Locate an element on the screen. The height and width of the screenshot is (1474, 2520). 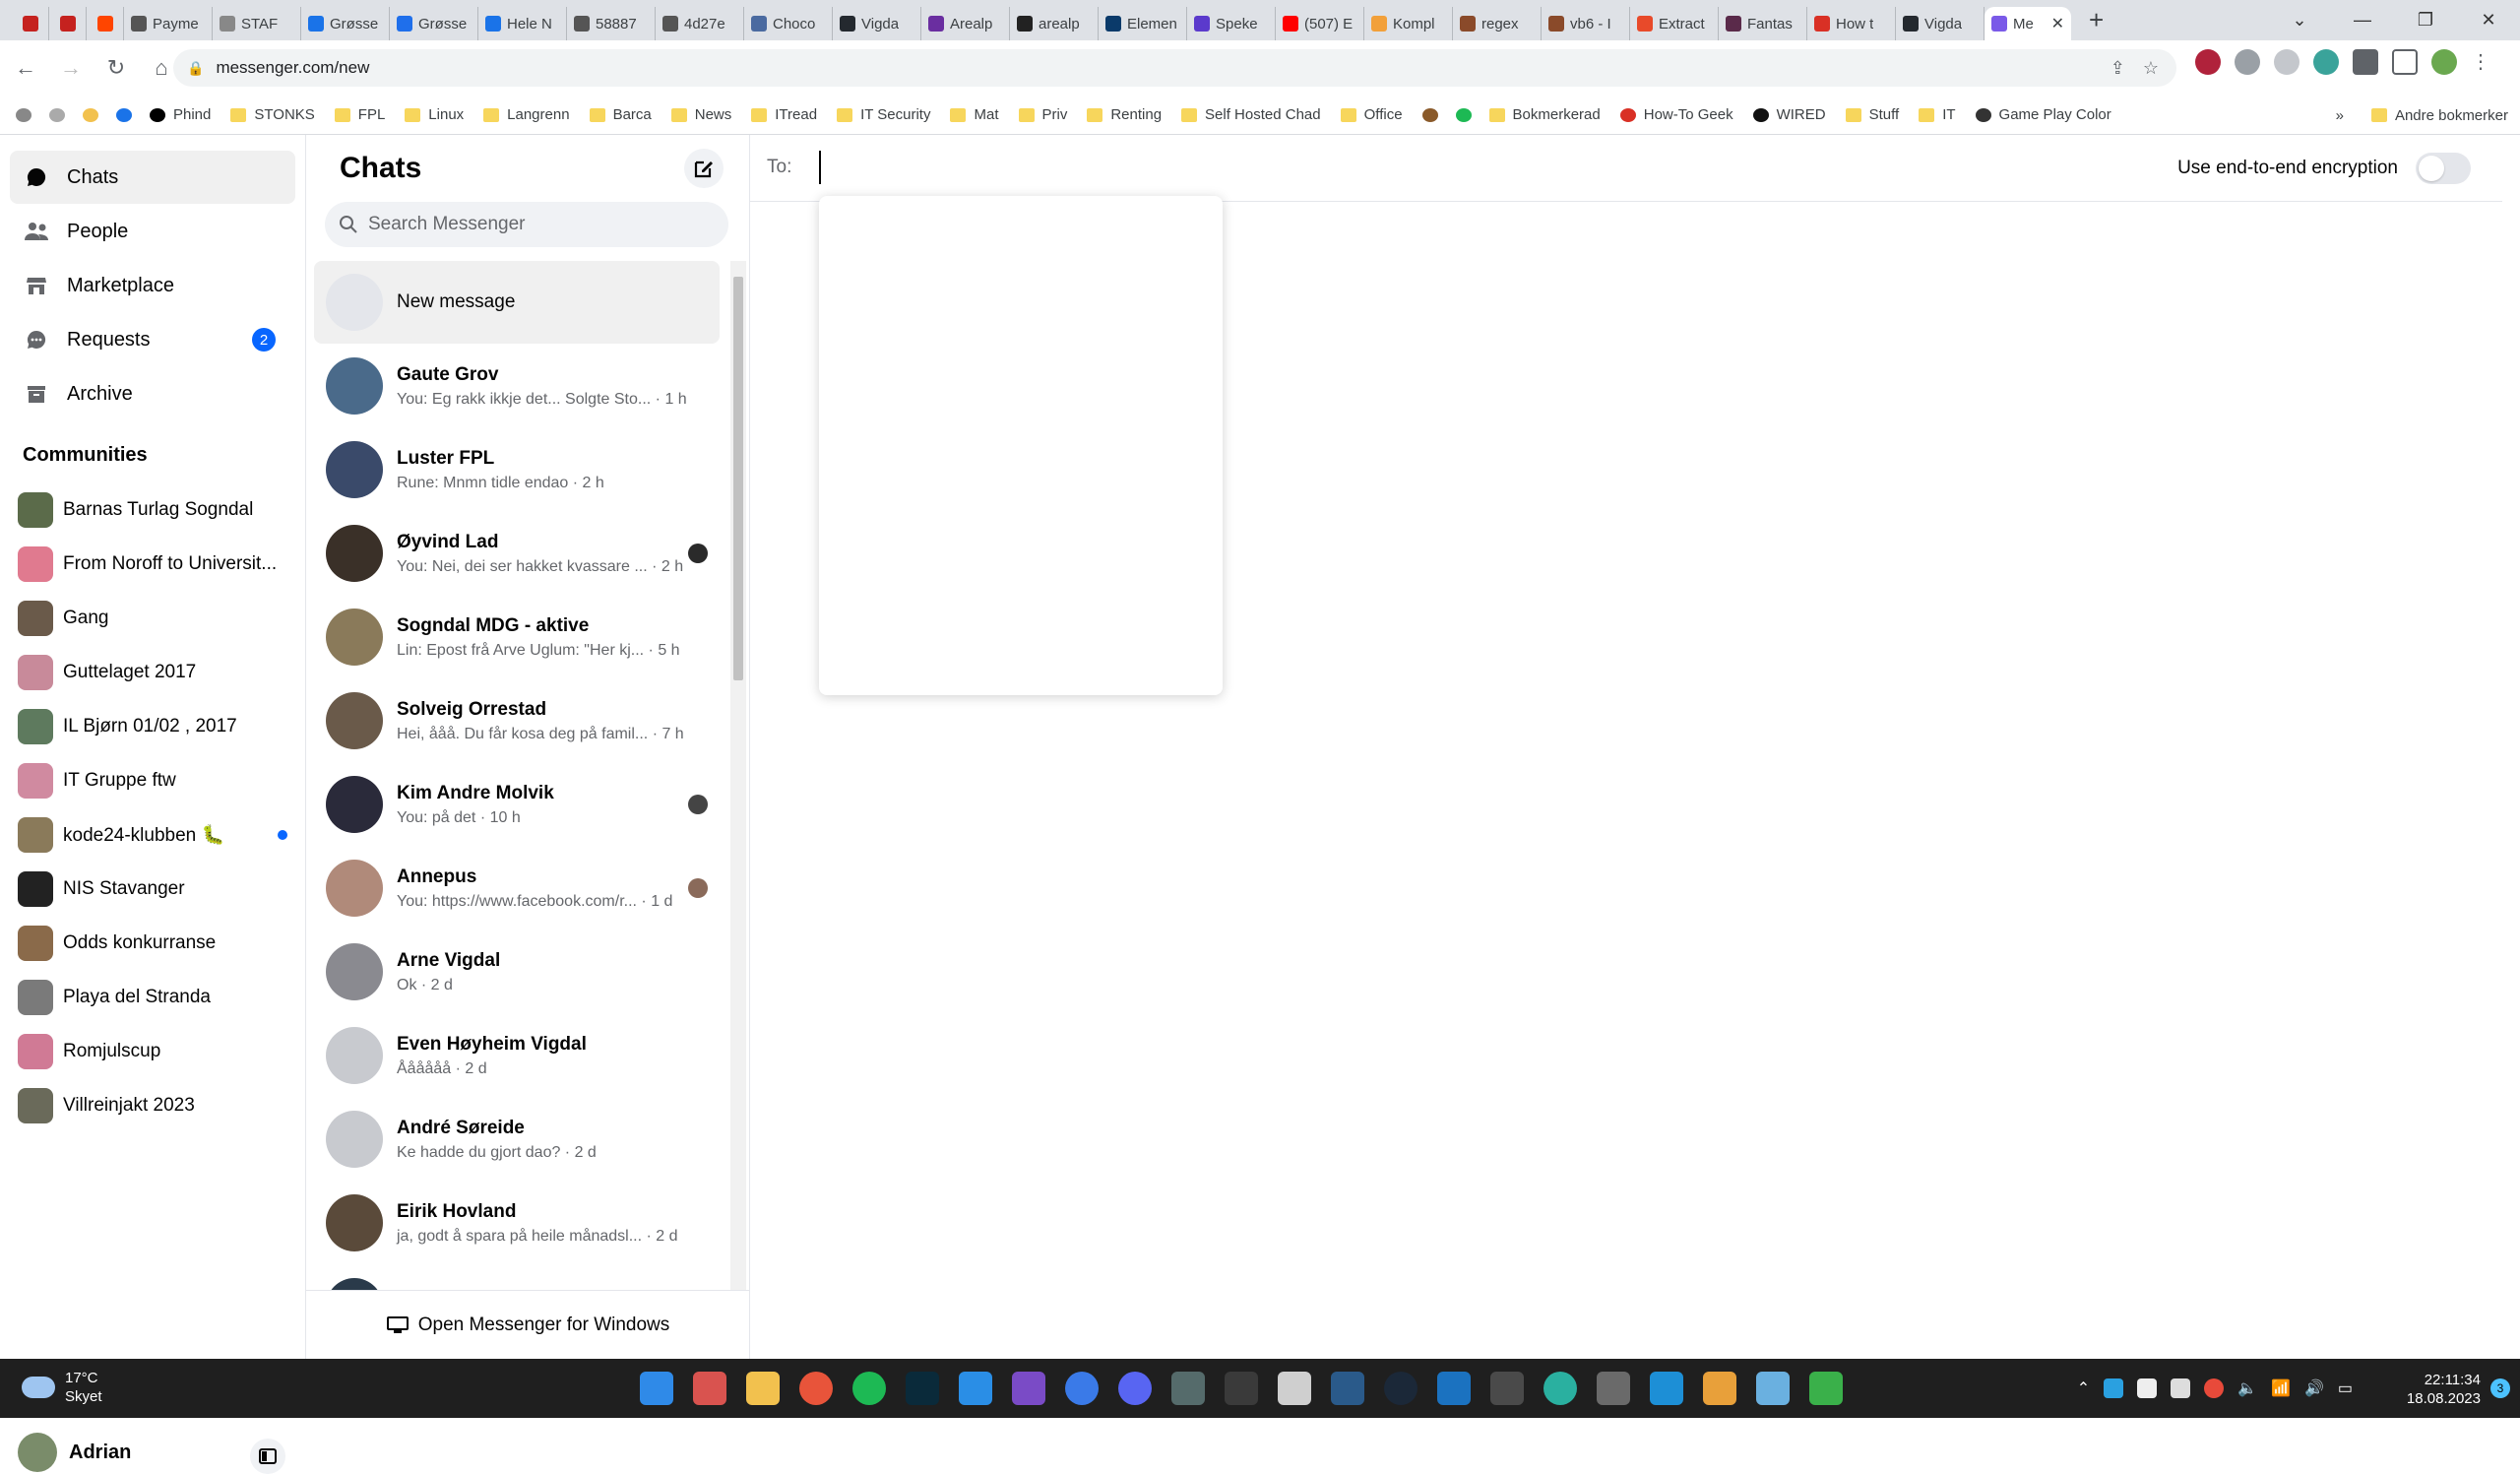
conversation-row: Even Høyheim Vigdal Åååååå · 2 d is located at coordinates (517, 1055).